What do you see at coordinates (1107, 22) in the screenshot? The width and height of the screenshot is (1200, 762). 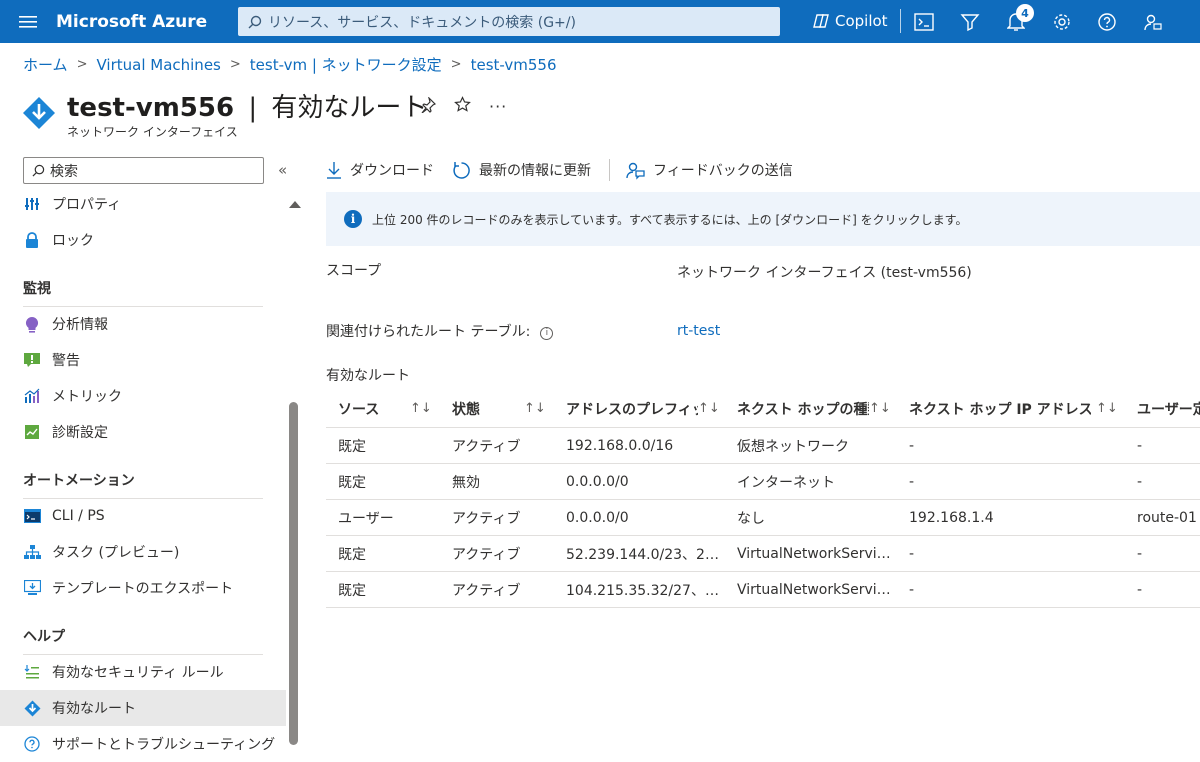 I see `help-icon` at bounding box center [1107, 22].